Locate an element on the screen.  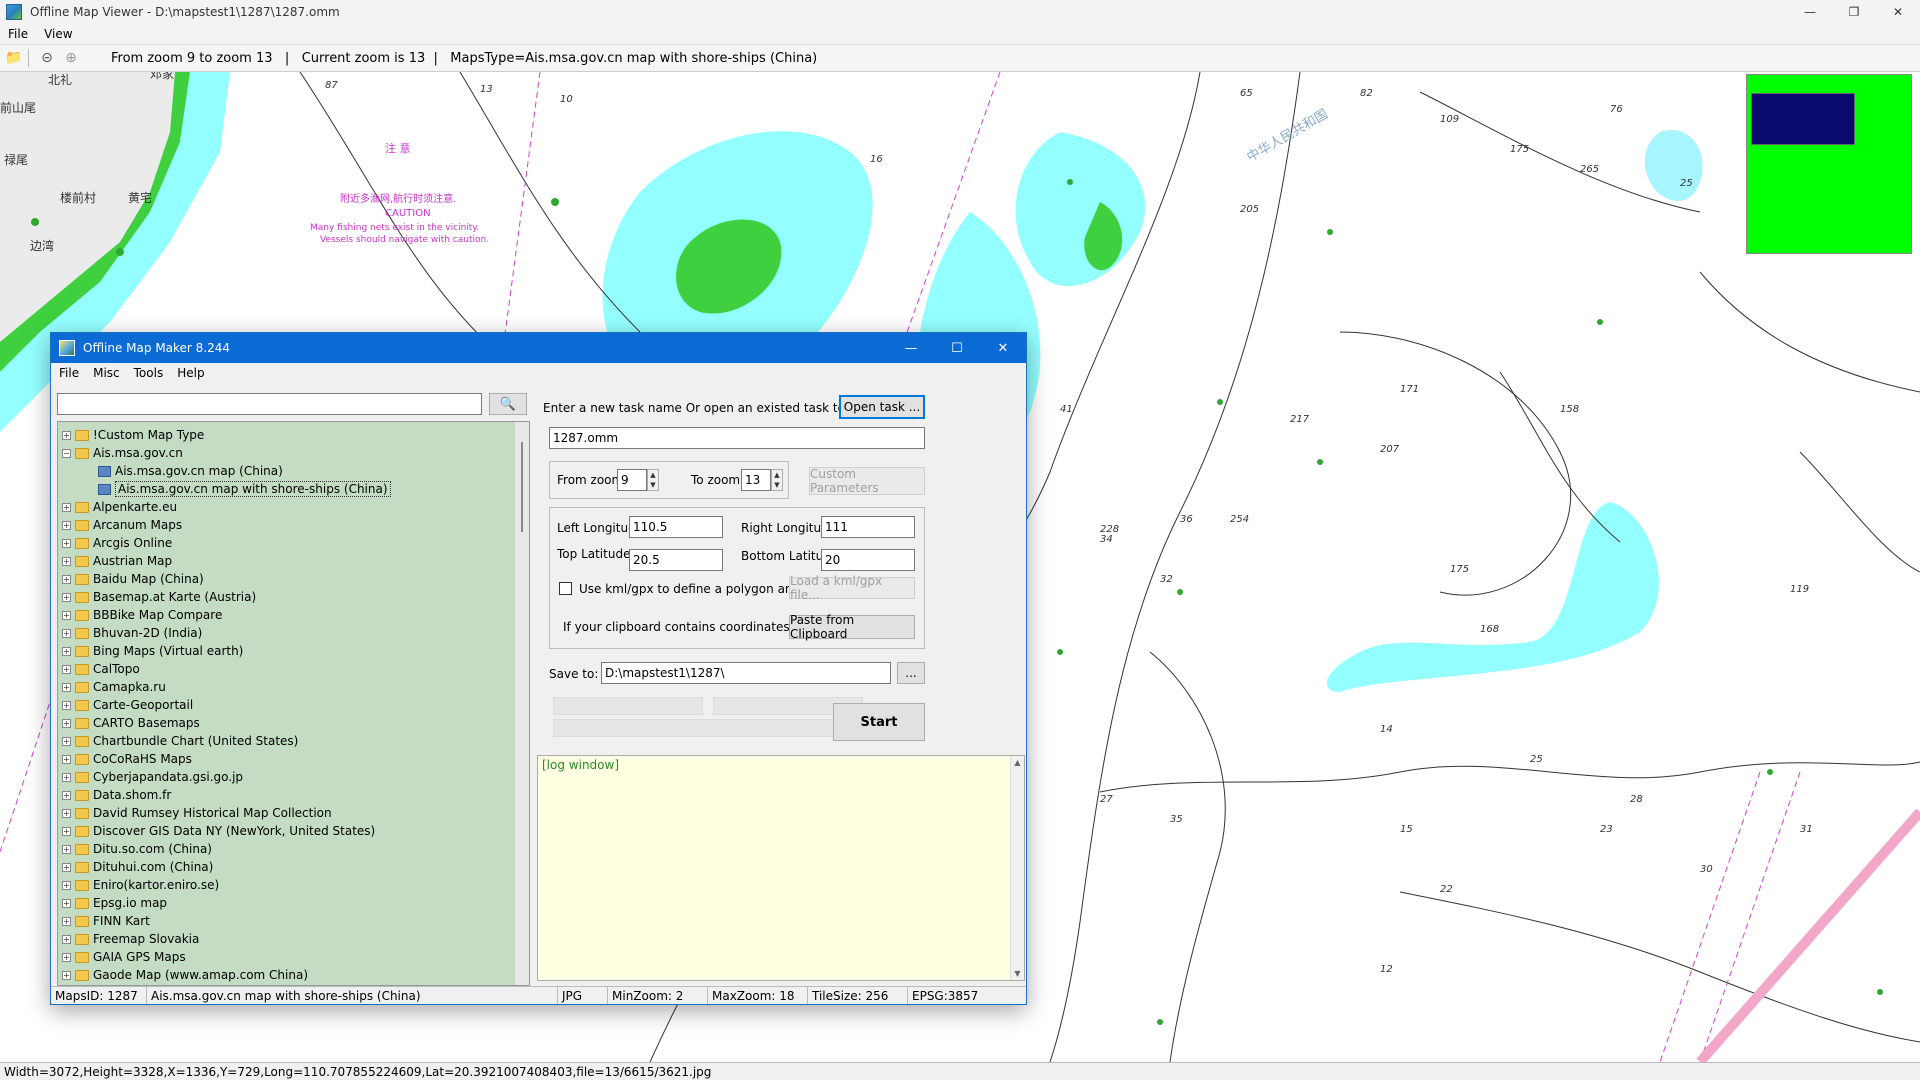
log-window: [log window] ▲ ▼ is located at coordinates (781, 868).